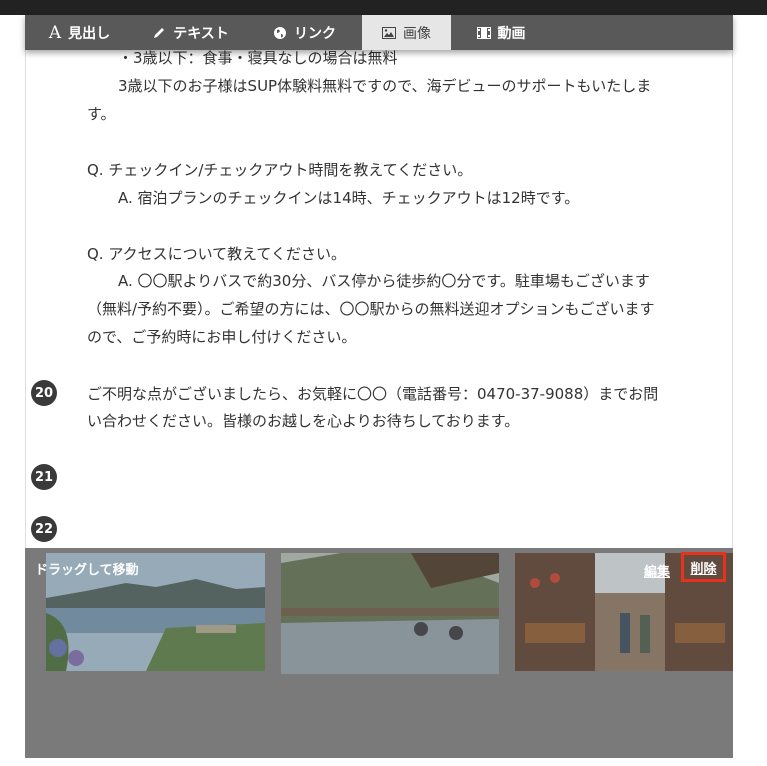  I want to click on film-icon, so click(483, 32).